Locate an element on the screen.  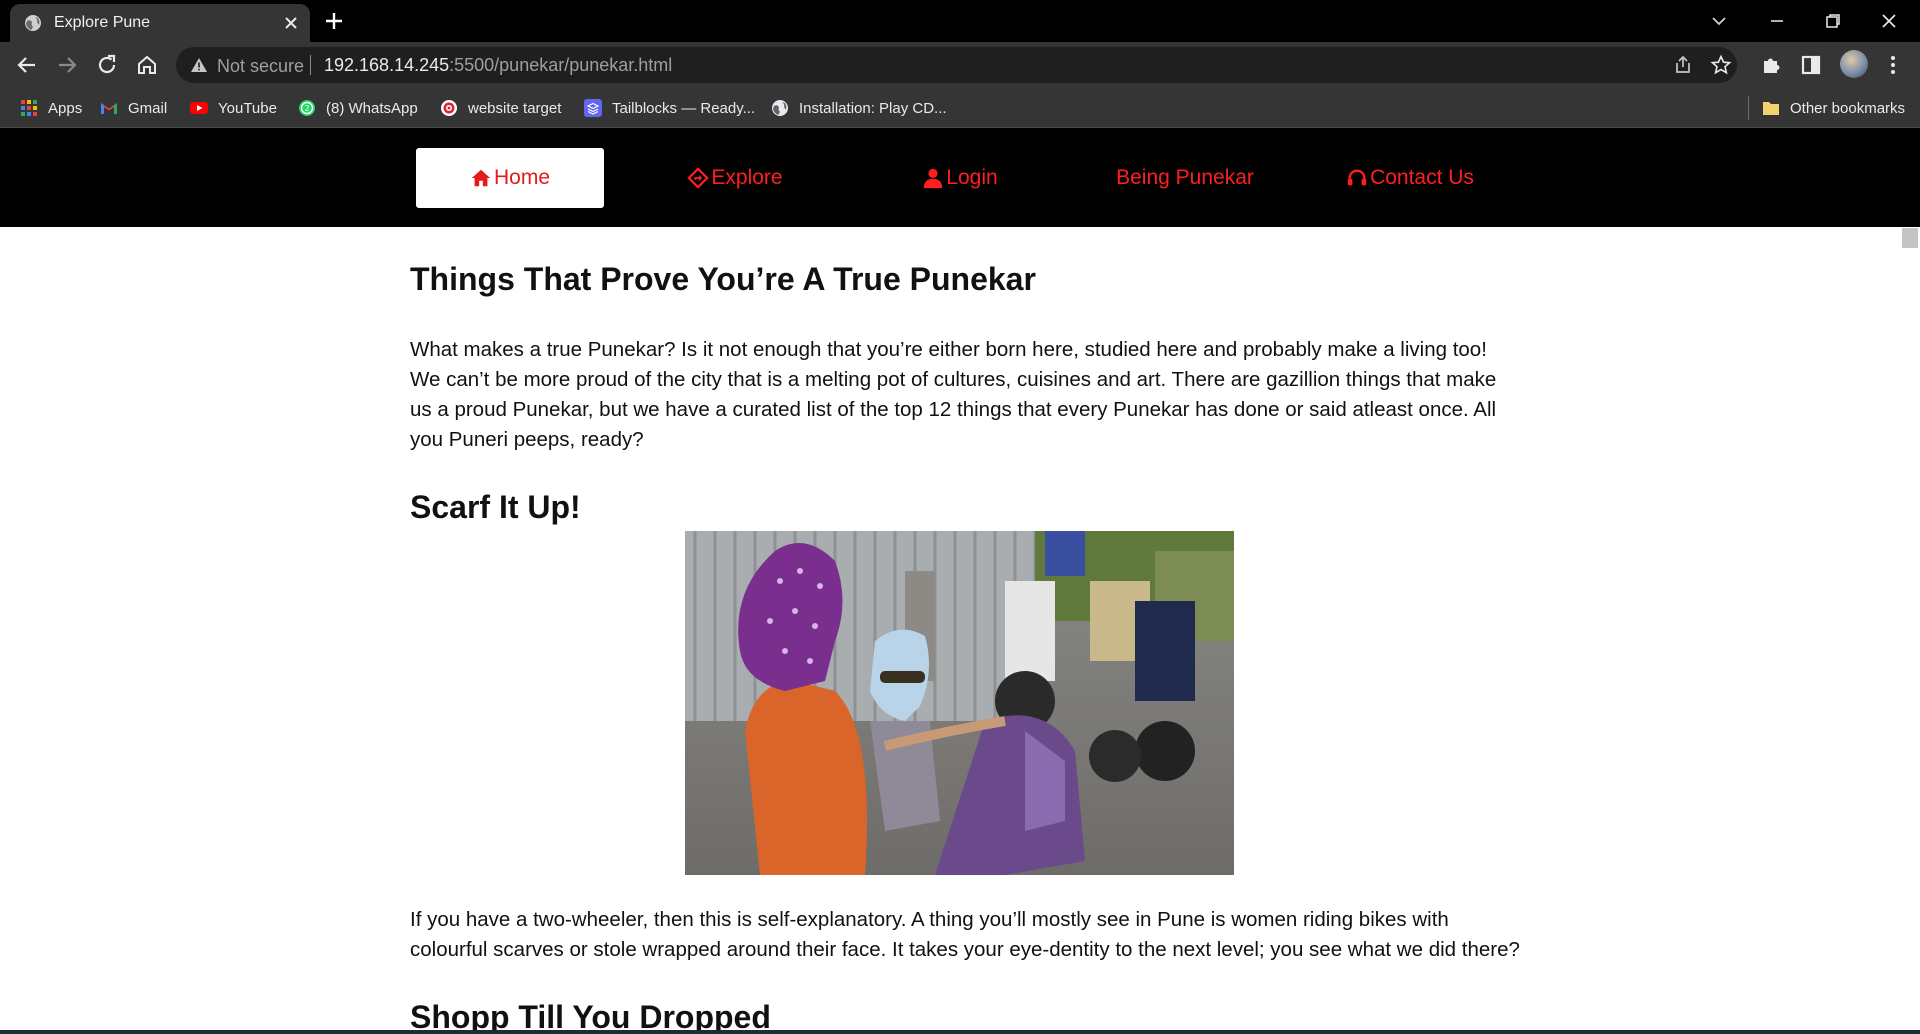
new-tab-icon is located at coordinates (334, 21).